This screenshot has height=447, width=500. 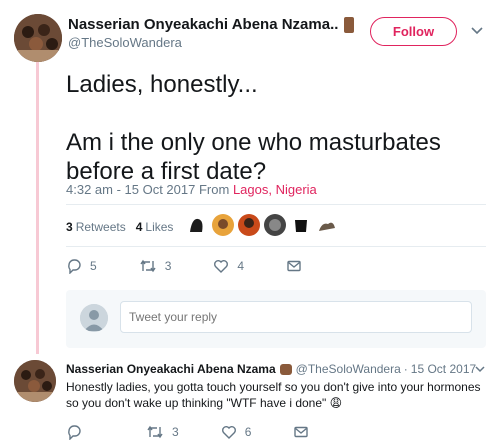 What do you see at coordinates (125, 42) in the screenshot?
I see `author-handle: @TheSoloWandera` at bounding box center [125, 42].